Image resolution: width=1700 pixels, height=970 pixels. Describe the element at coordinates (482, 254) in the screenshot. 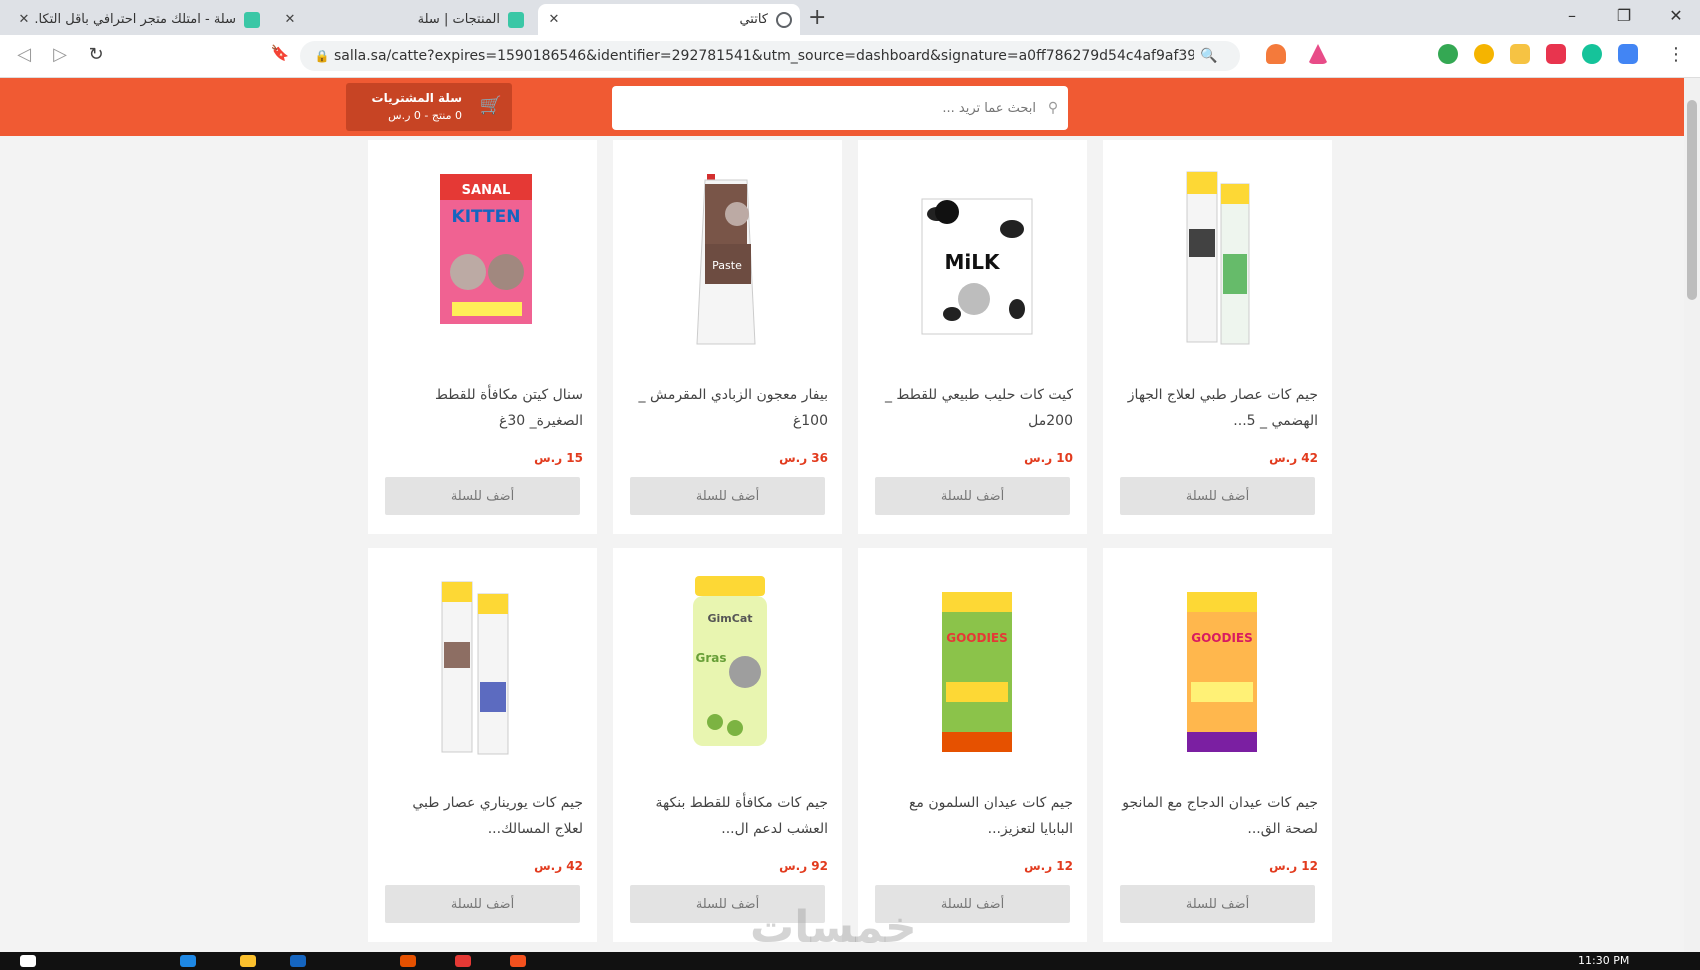

I see `product-image-kitten-treat-box: SANAL KITTEN` at that location.